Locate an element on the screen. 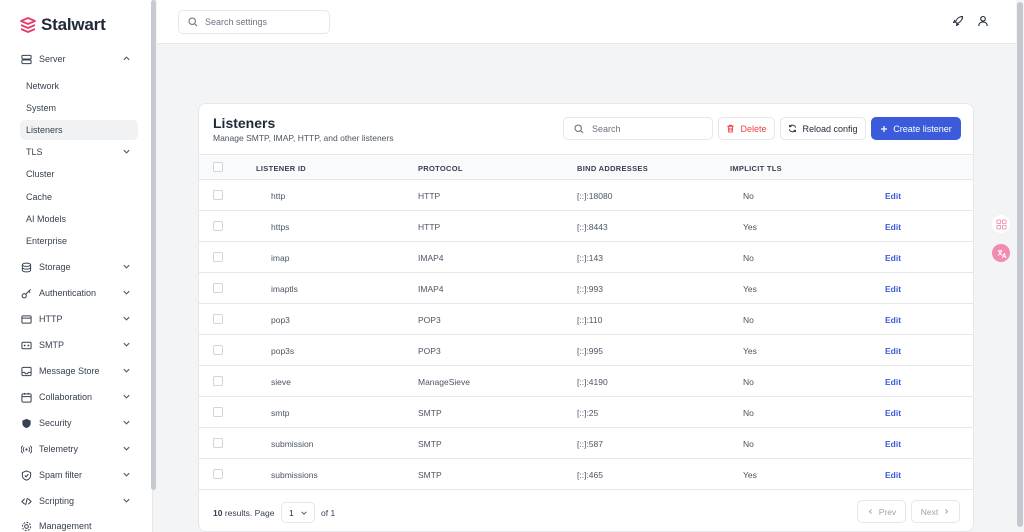 This screenshot has width=1024, height=532. sidebar-subitem-label: Cache is located at coordinates (39, 197).